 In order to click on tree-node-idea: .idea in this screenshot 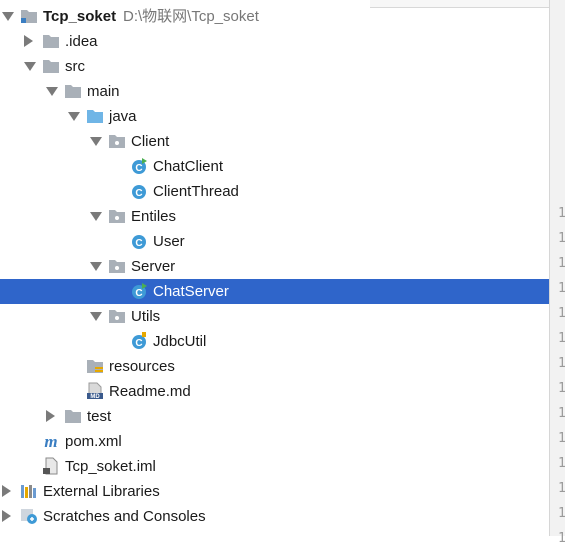, I will do `click(274, 41)`.